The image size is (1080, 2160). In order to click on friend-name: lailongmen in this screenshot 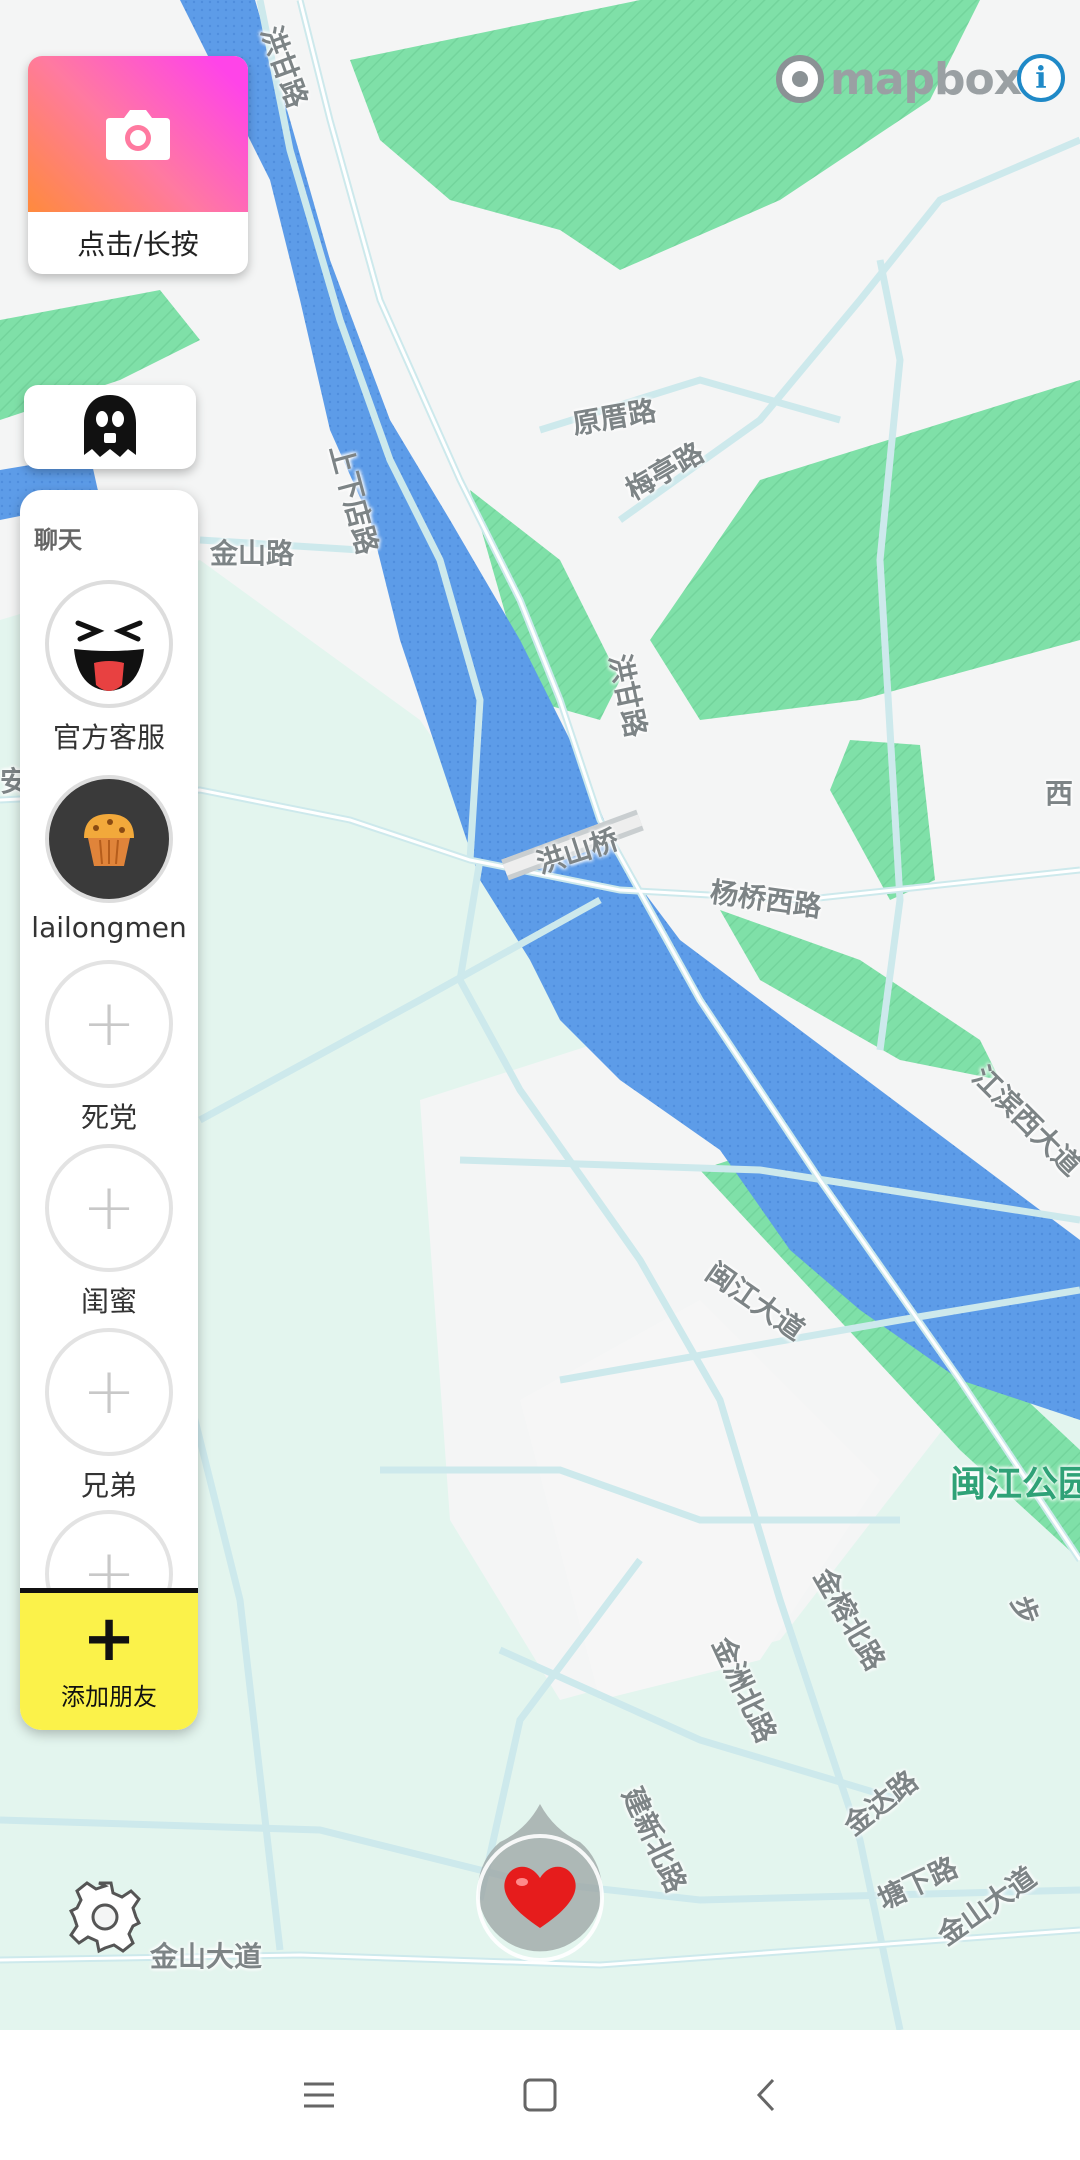, I will do `click(109, 927)`.